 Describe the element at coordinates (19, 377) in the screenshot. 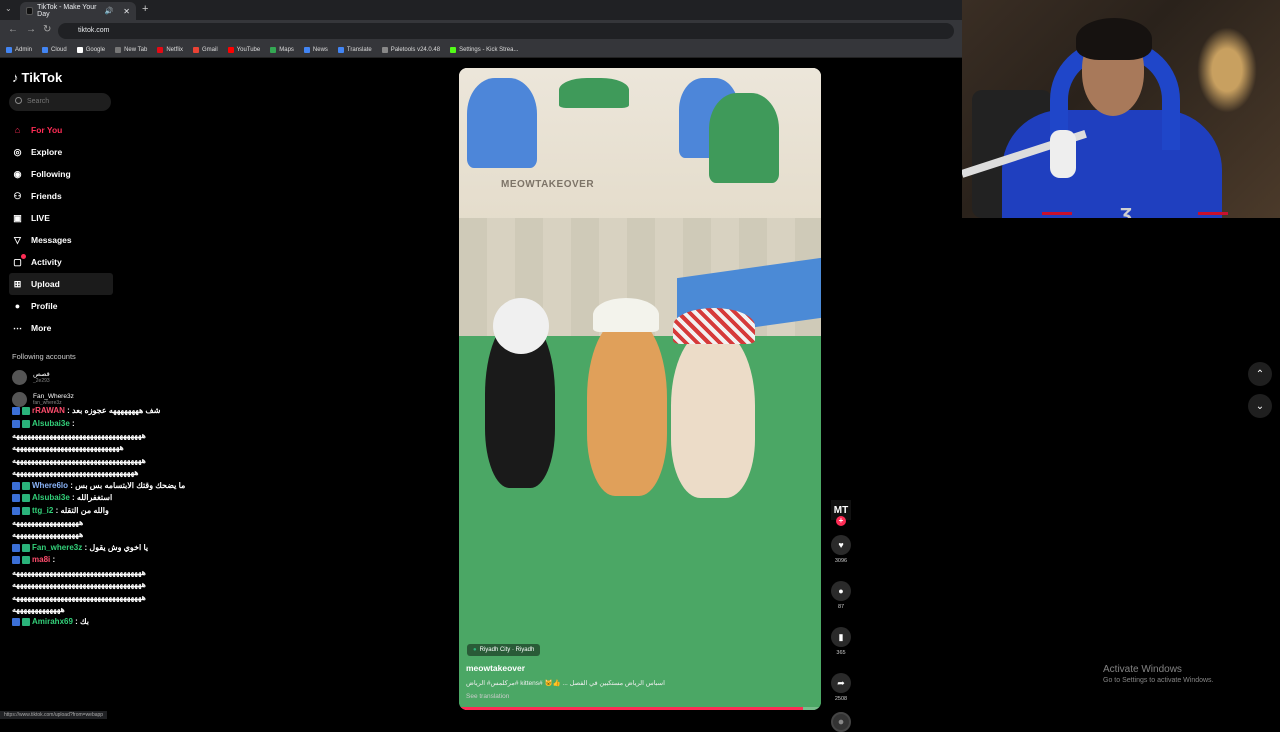

I see `avatar` at that location.